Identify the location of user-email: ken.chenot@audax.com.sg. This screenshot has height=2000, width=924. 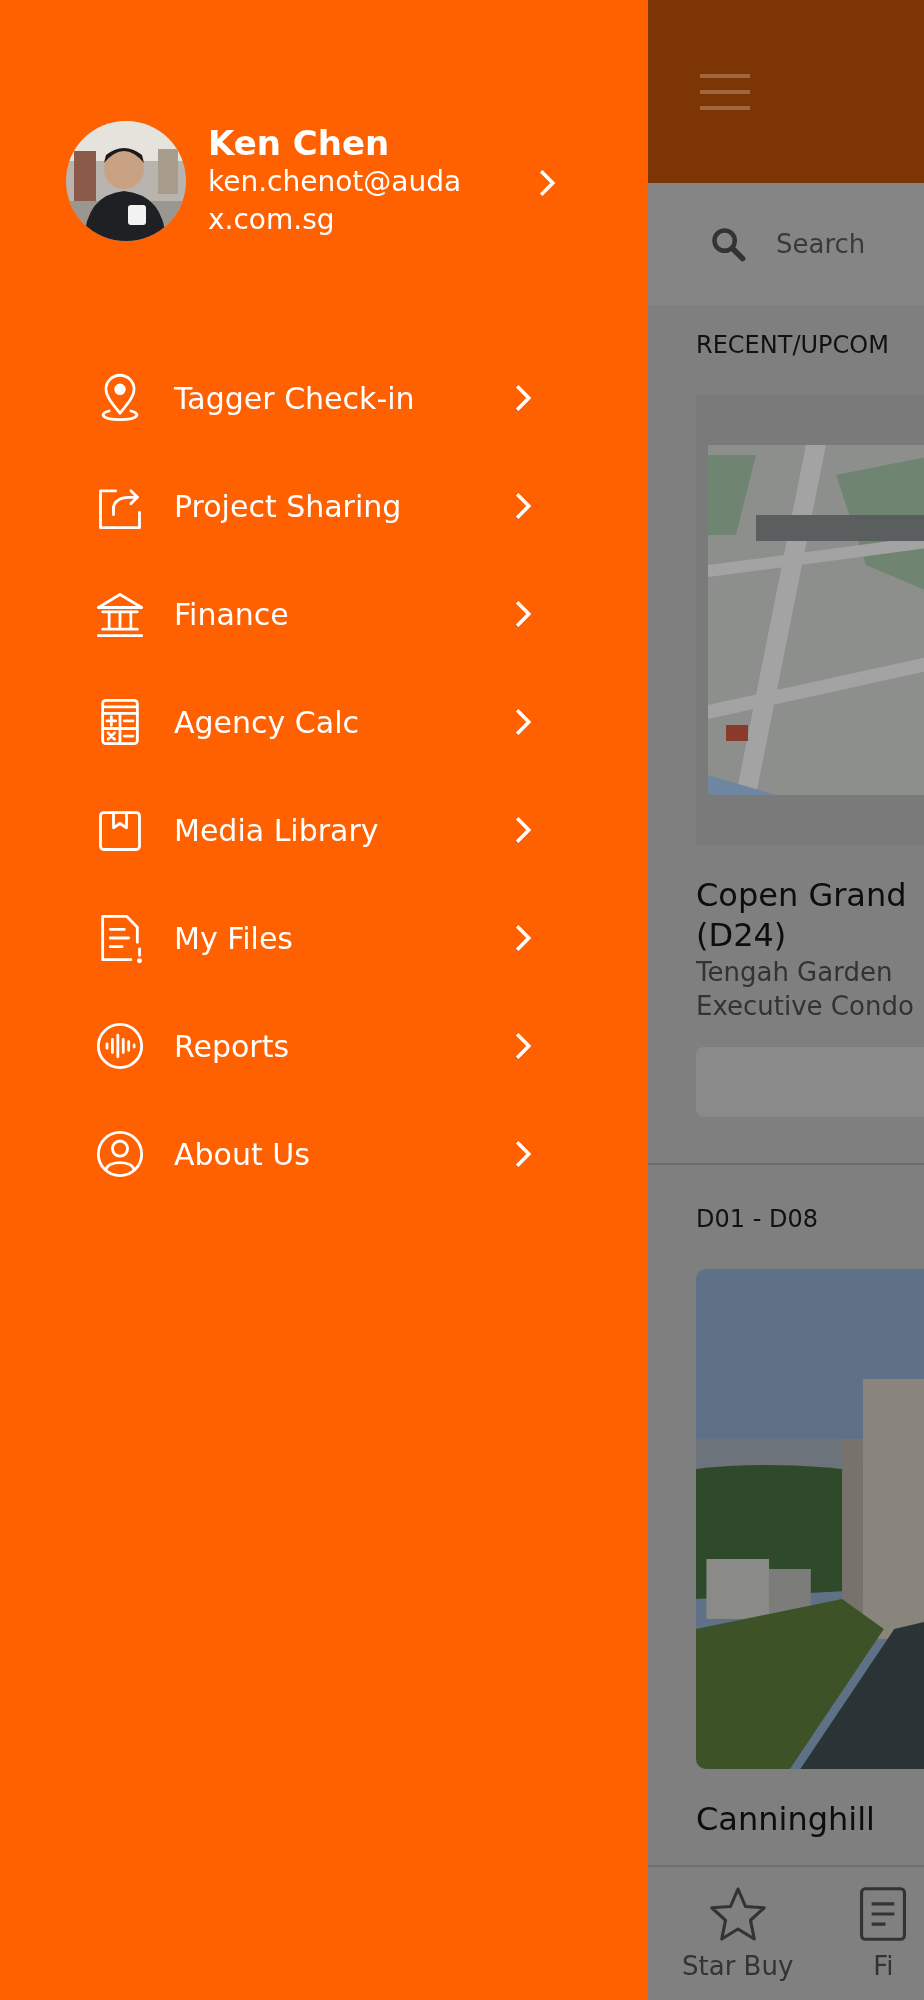
(335, 201).